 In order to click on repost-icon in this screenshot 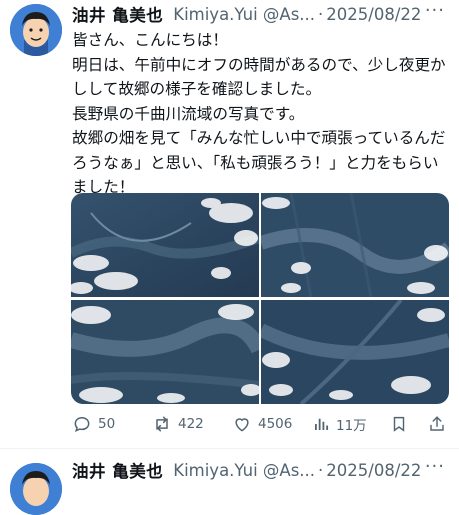, I will do `click(162, 424)`.